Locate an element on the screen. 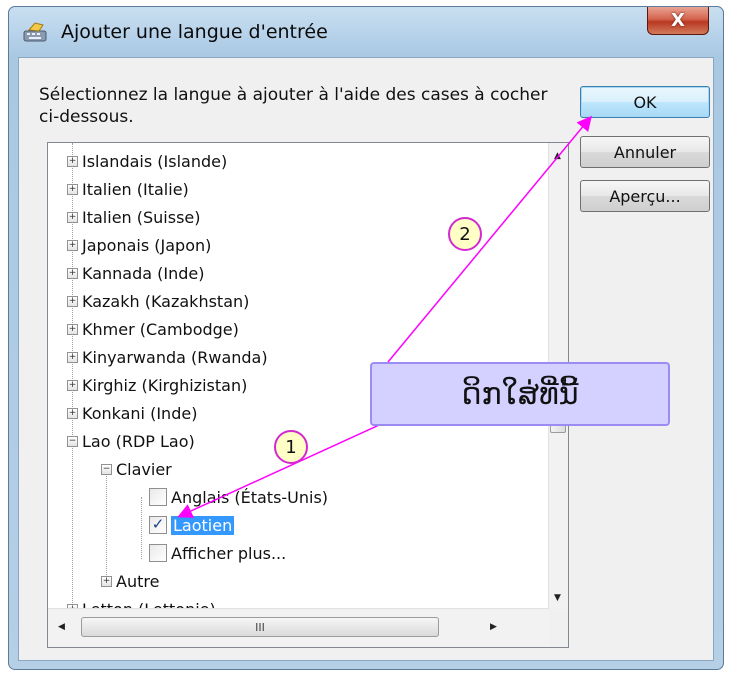  step-badge-2: 2 is located at coordinates (465, 234).